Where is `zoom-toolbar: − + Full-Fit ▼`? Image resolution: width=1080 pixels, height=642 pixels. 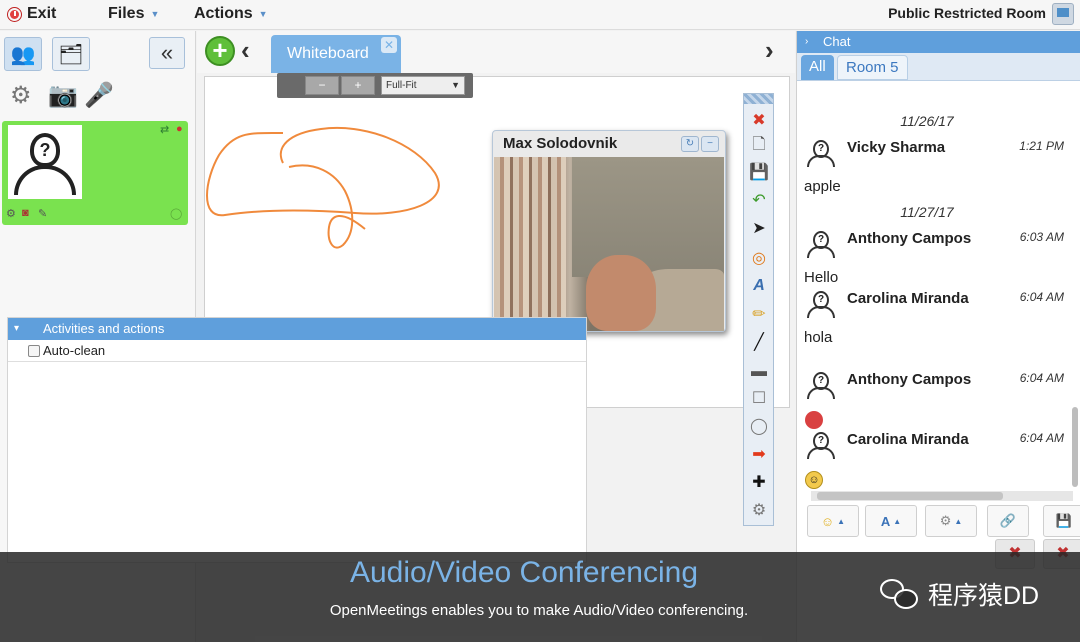
zoom-toolbar: − + Full-Fit ▼ is located at coordinates (375, 85).